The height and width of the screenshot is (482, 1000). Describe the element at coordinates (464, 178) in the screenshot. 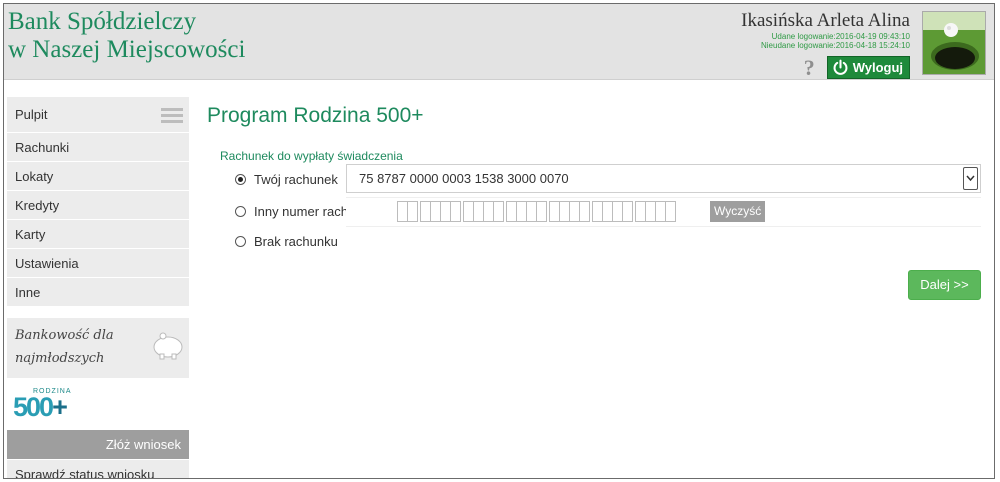

I see `selected-account-number: 75 8787 0000 0003 1538 3000 0070` at that location.